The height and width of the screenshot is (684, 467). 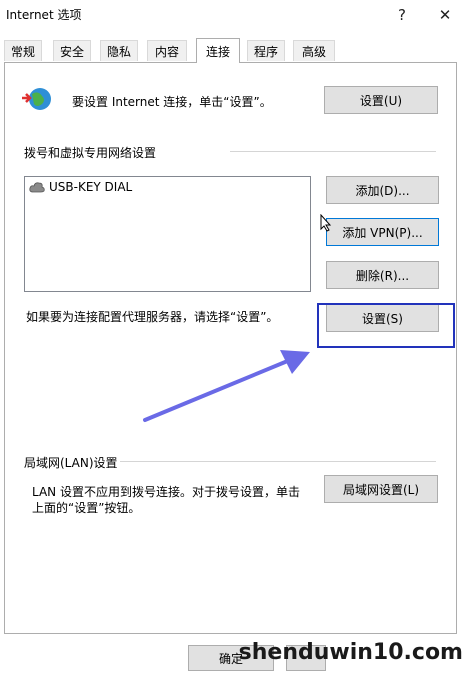 What do you see at coordinates (445, 15) in the screenshot?
I see `close-button: ✕` at bounding box center [445, 15].